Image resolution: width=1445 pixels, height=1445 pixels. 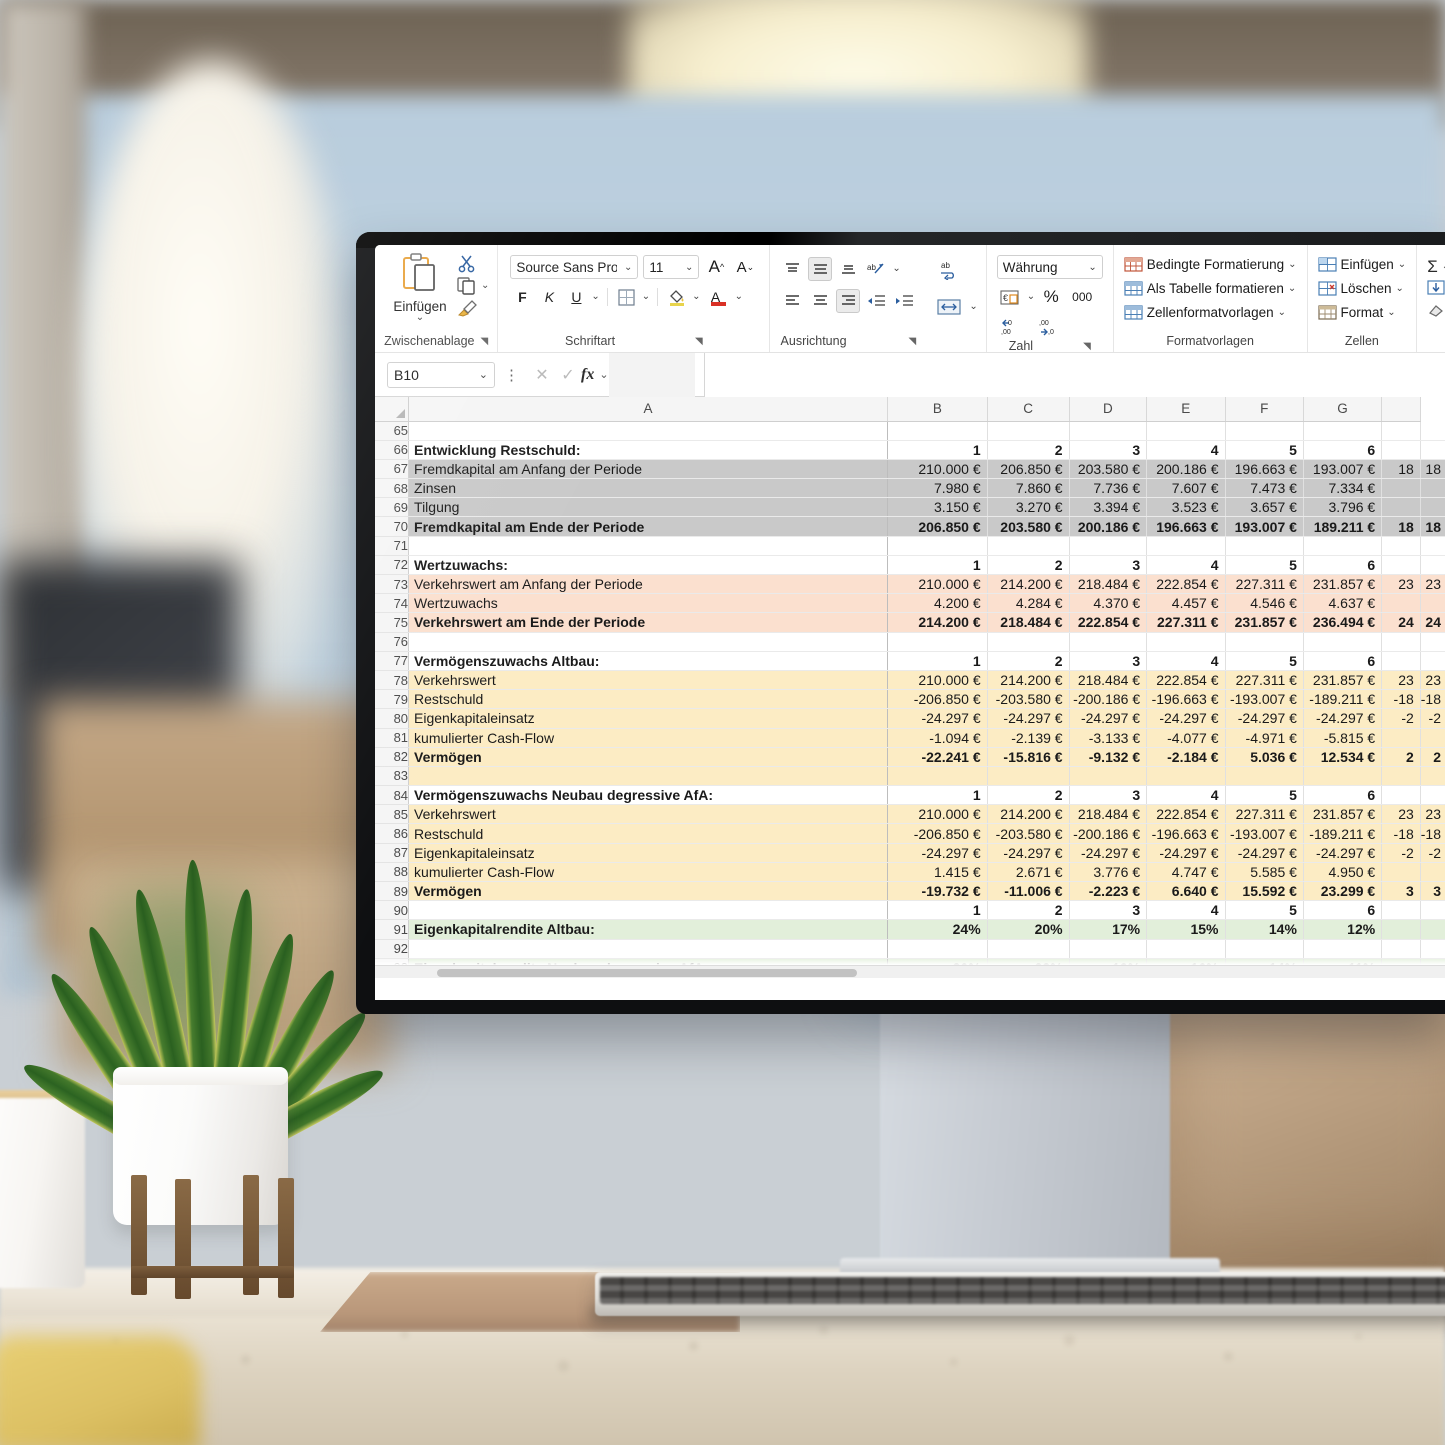 What do you see at coordinates (1108, 409) in the screenshot?
I see `column-header-d: D` at bounding box center [1108, 409].